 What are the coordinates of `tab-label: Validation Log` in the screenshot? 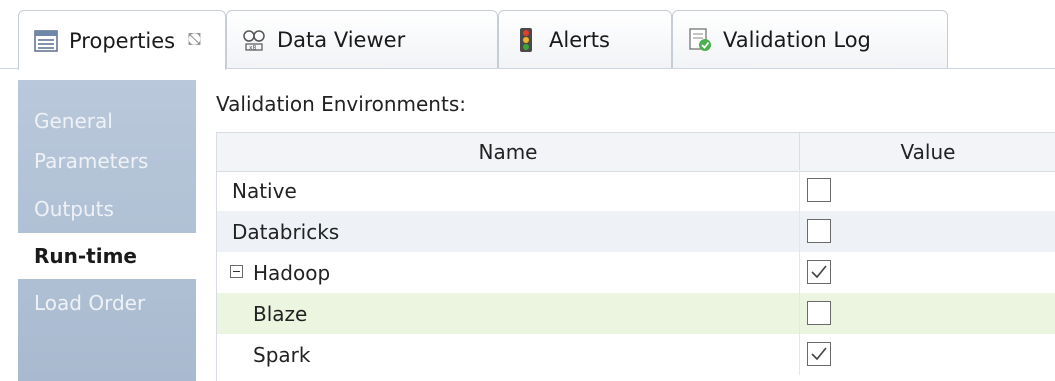 It's located at (797, 39).